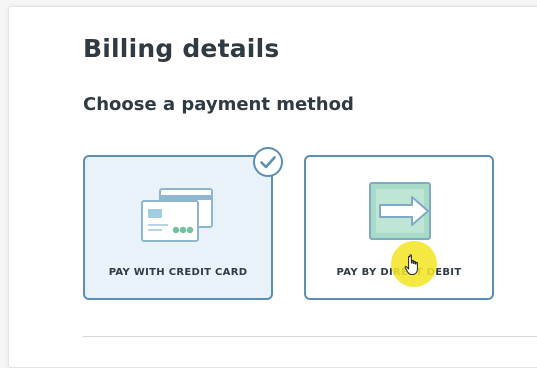 This screenshot has height=368, width=537. I want to click on pay-with-credit-card-option: PAY WITH CREDIT CARD, so click(178, 227).